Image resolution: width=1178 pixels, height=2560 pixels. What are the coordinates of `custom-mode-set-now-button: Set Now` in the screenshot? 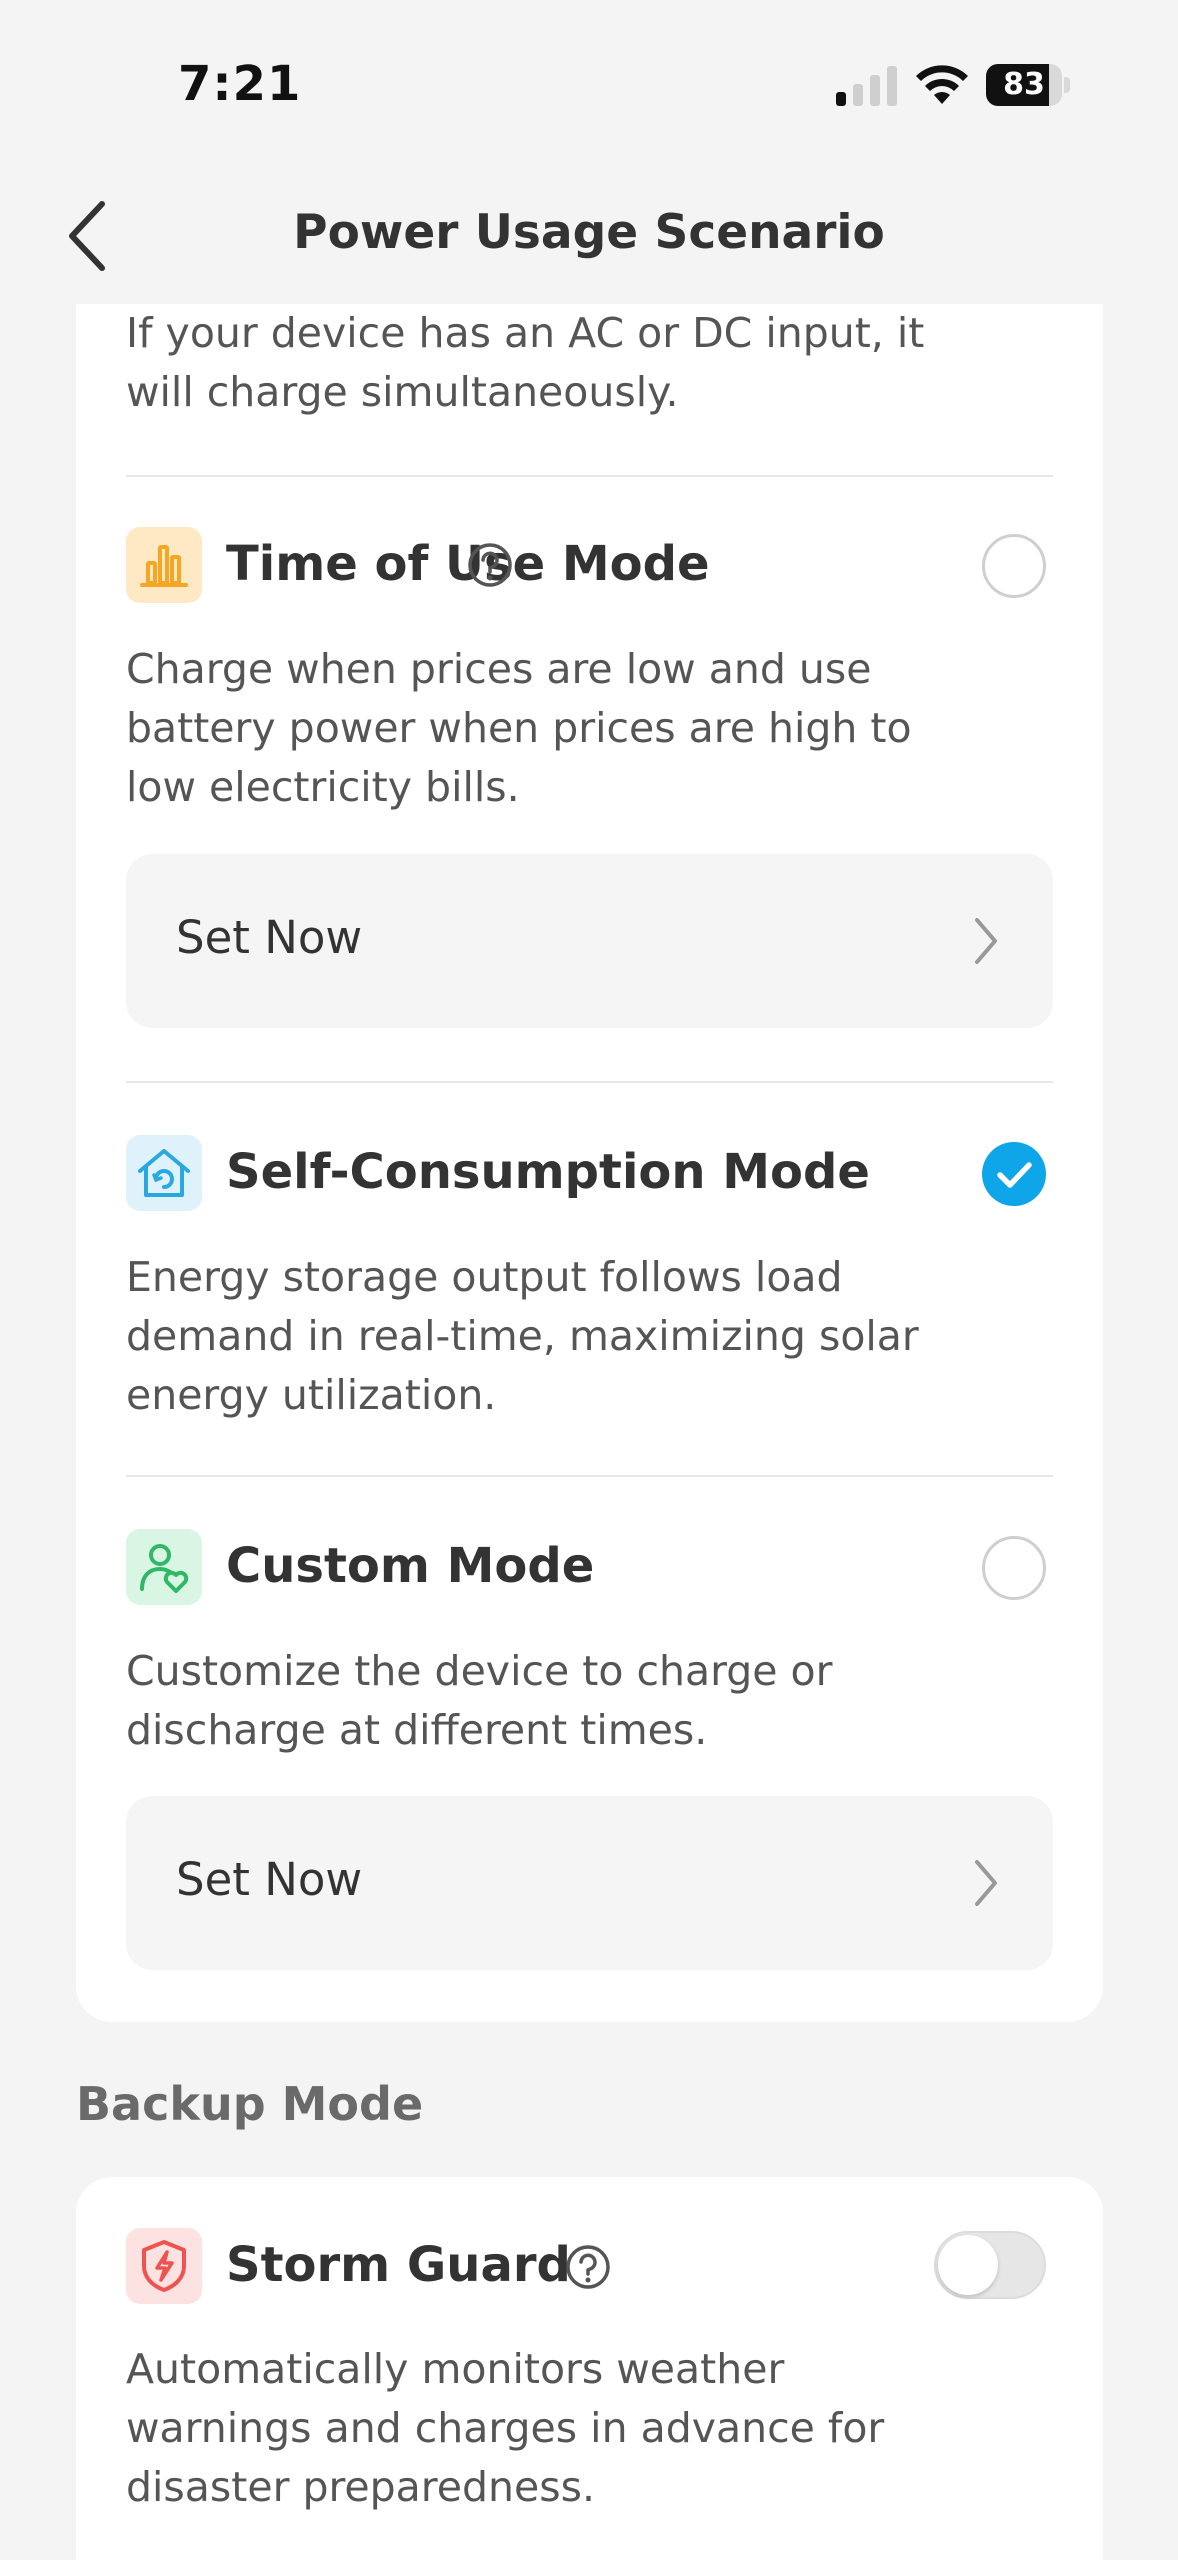 It's located at (589, 1883).